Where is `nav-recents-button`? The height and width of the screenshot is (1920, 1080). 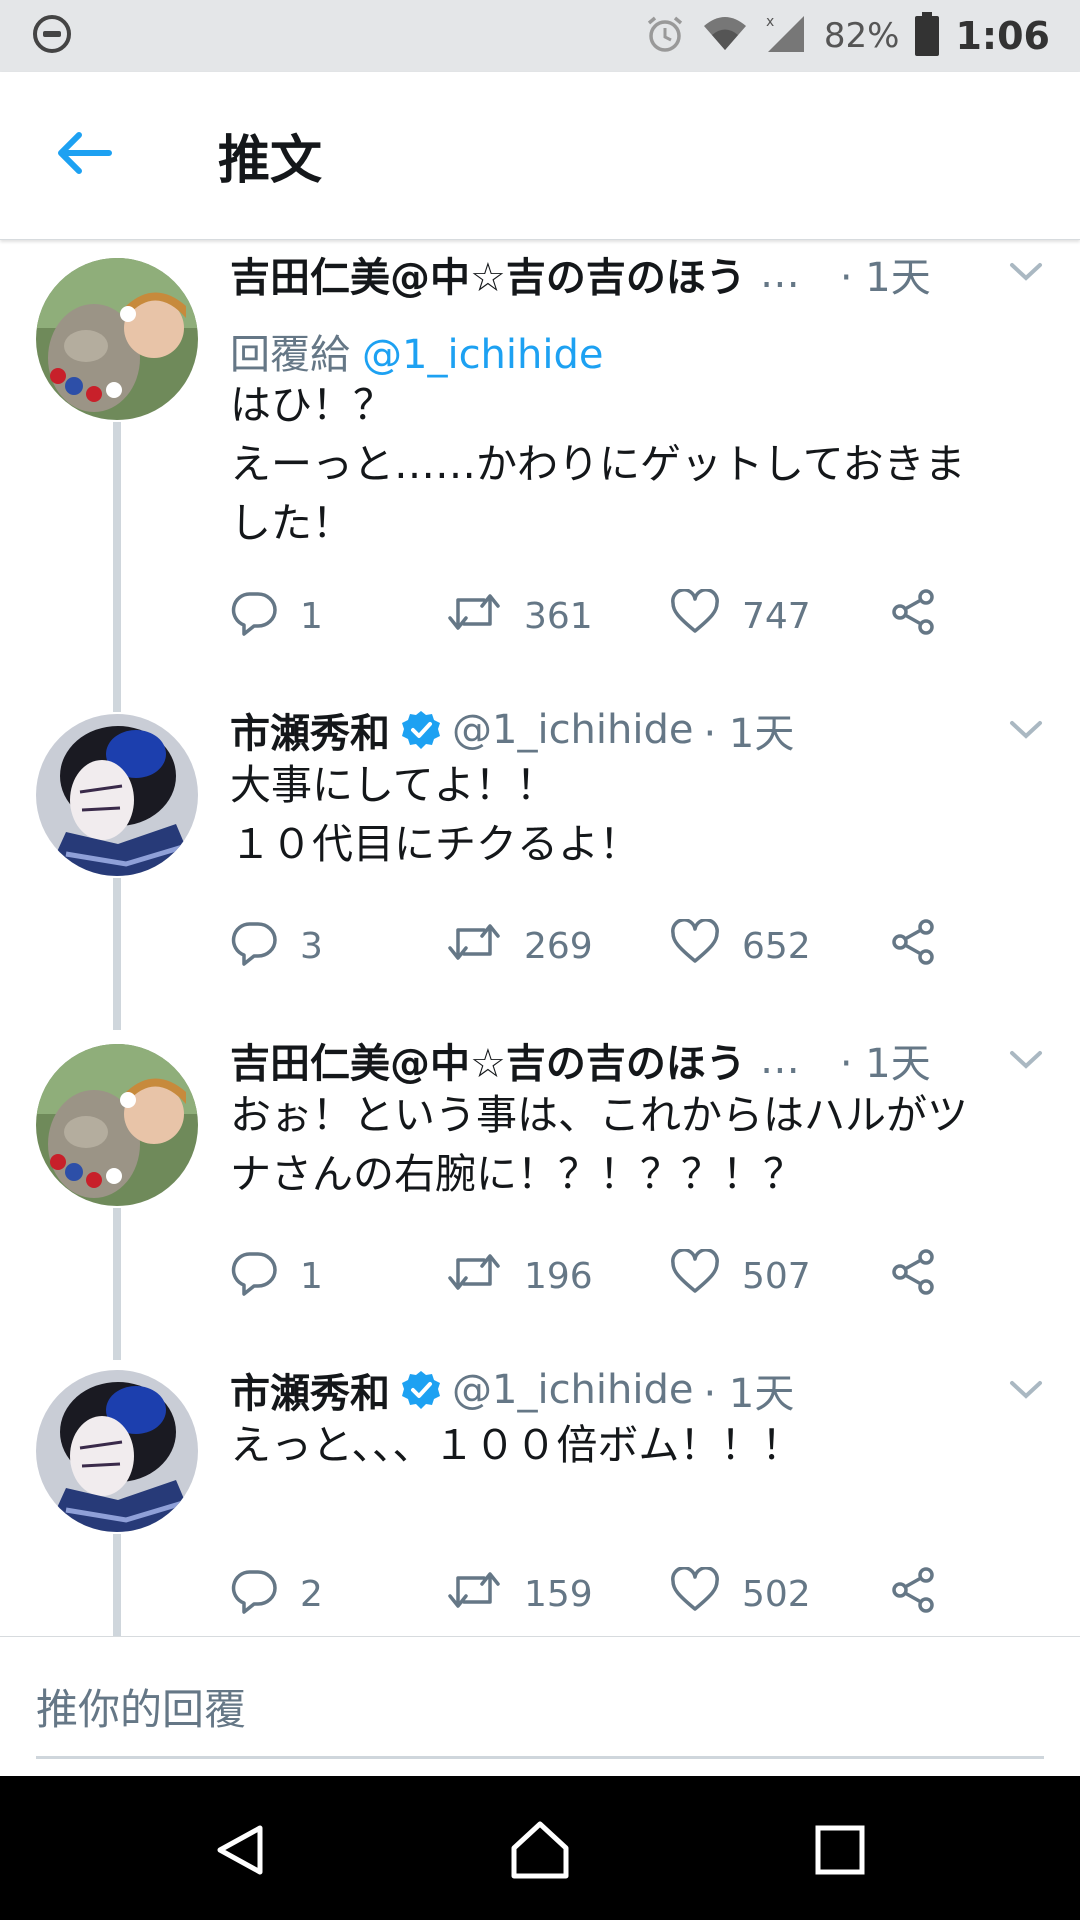 nav-recents-button is located at coordinates (840, 1852).